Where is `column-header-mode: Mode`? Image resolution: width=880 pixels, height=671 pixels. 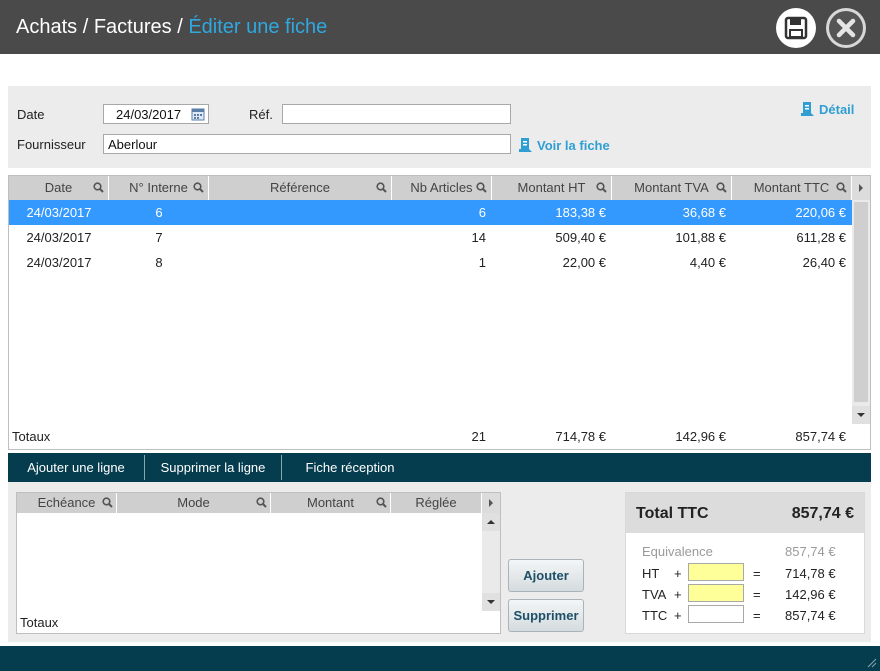
column-header-mode: Mode is located at coordinates (194, 503).